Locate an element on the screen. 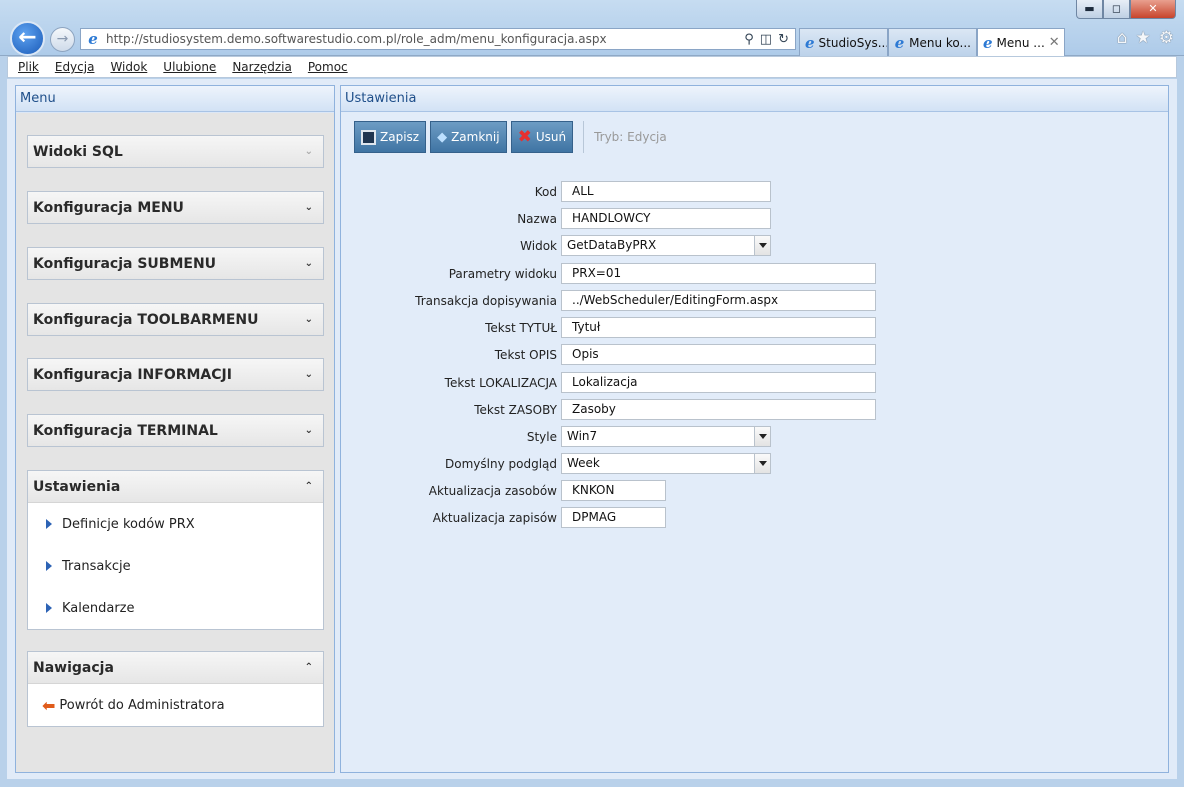 The image size is (1184, 787). section-title: Ustawienia is located at coordinates (77, 486).